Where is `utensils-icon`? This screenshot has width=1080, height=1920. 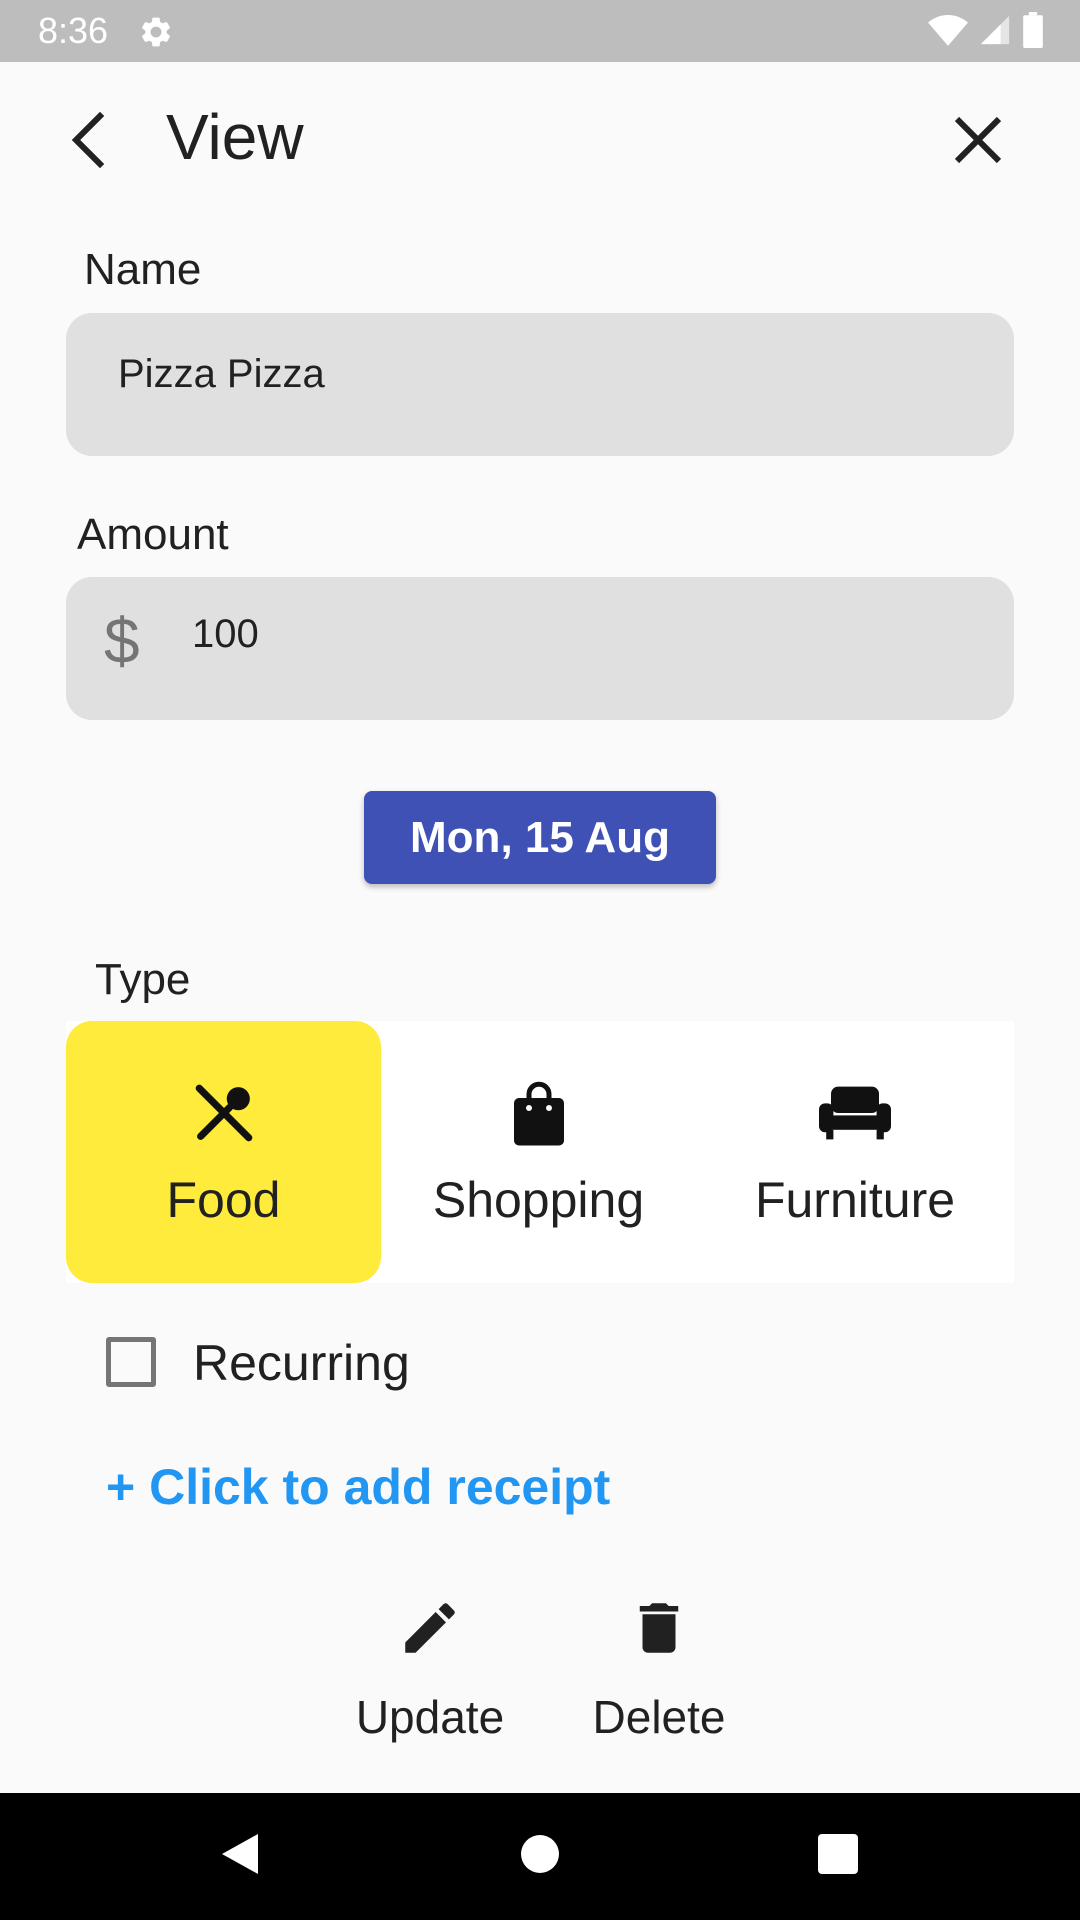 utensils-icon is located at coordinates (224, 1113).